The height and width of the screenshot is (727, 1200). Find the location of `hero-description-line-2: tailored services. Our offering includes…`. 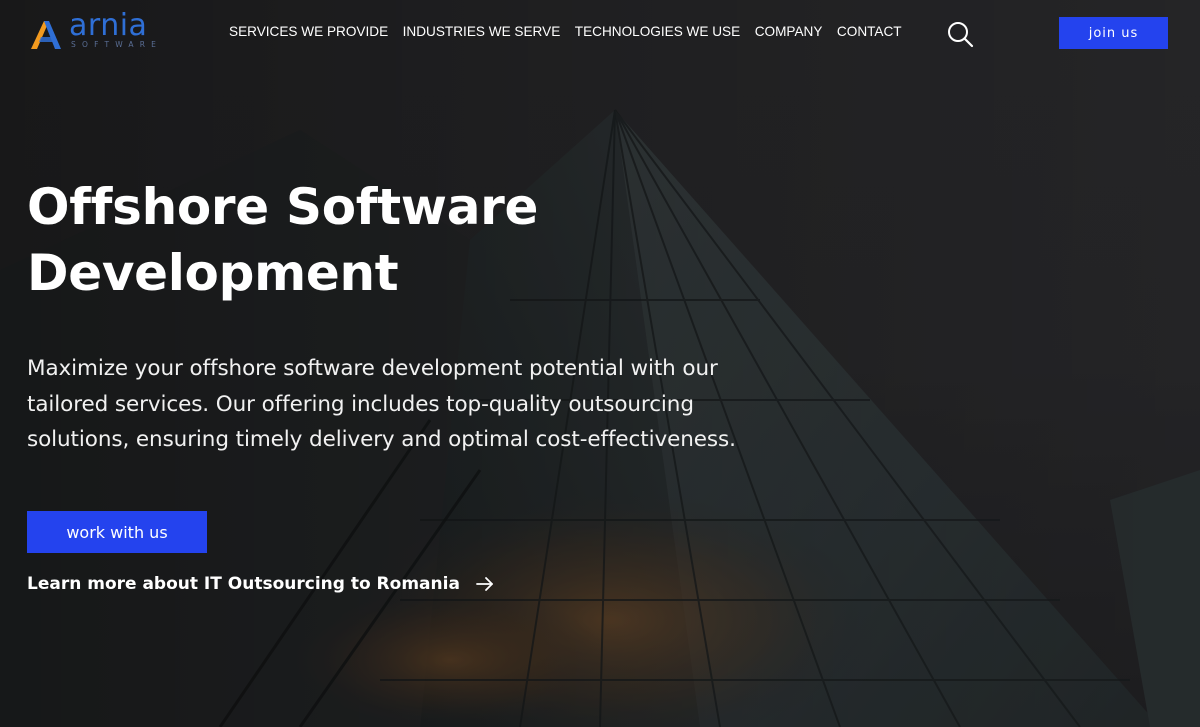

hero-description-line-2: tailored services. Our offering includes… is located at coordinates (360, 404).